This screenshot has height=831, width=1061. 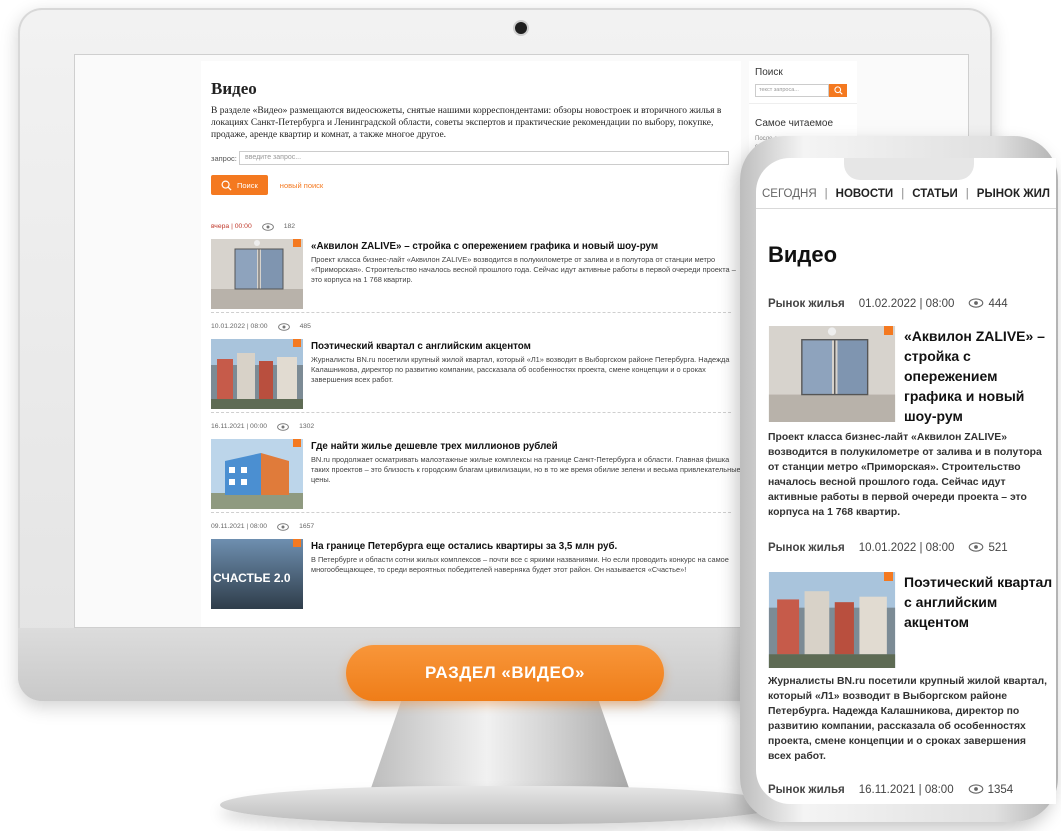 I want to click on phone-nav: СЕГОДНЯ | НОВОСТИ | СТАТЬИ | РЫНОК ЖИЛ, so click(x=909, y=194).